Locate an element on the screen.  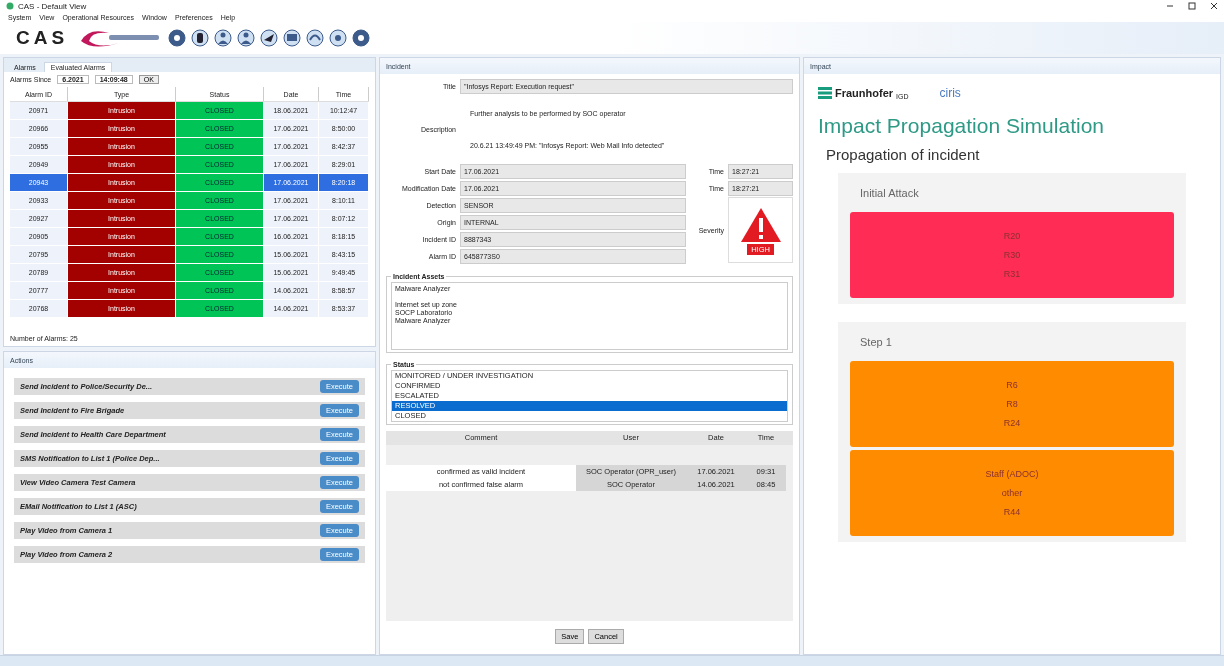
org-logo-text: Fraunhofer is located at coordinates (864, 93).